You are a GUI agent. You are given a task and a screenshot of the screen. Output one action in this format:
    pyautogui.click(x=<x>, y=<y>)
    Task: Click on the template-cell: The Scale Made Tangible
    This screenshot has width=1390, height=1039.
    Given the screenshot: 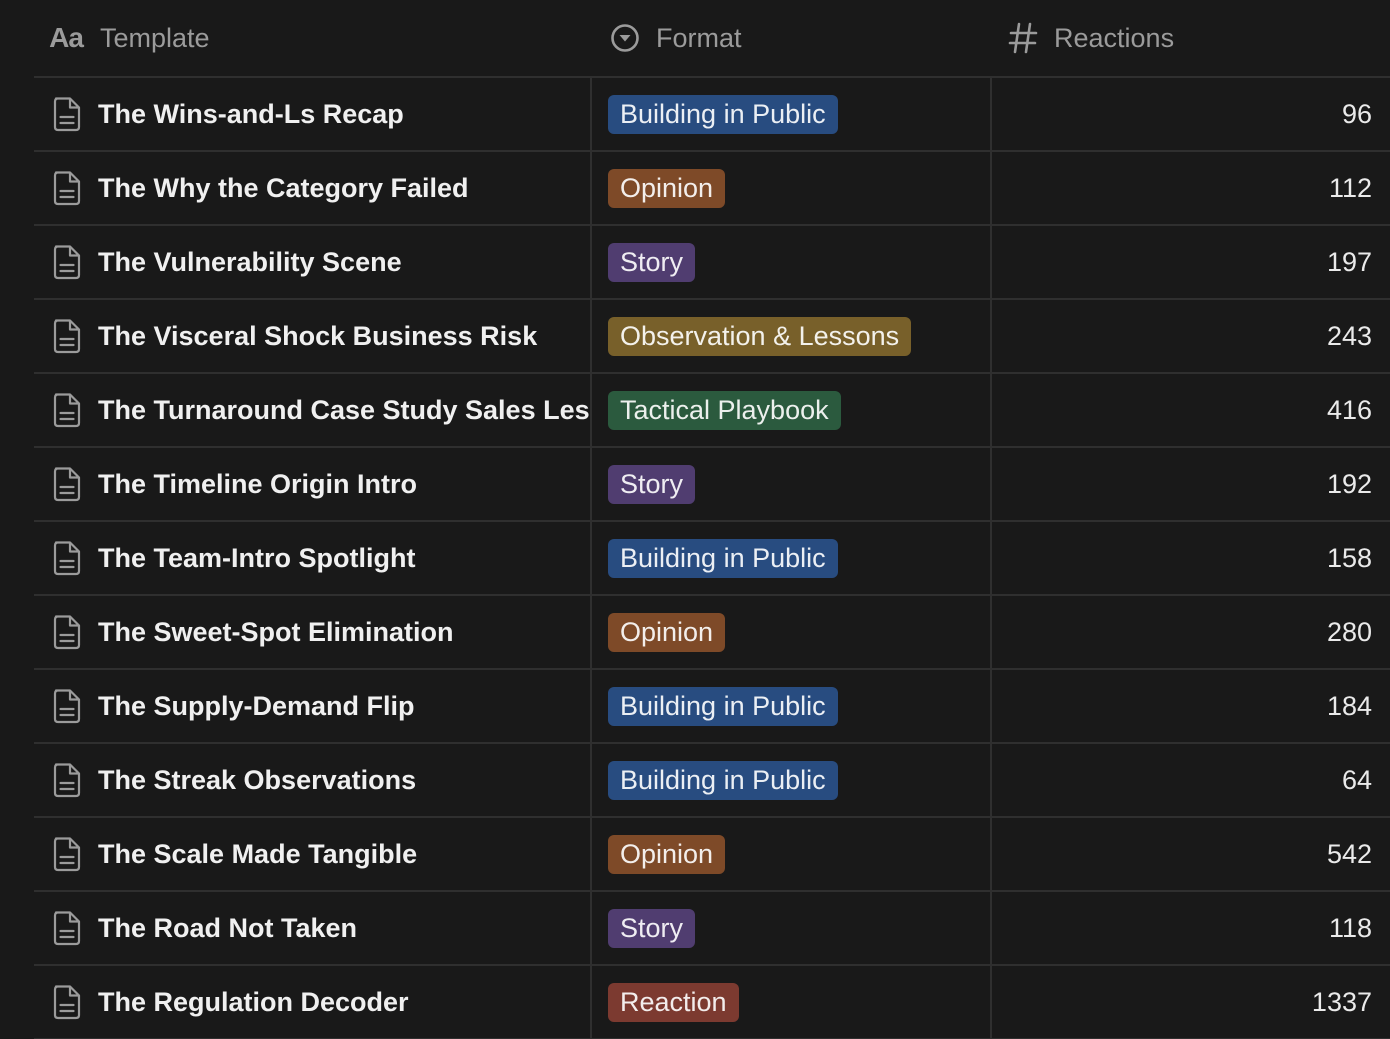 What is the action you would take?
    pyautogui.click(x=313, y=854)
    